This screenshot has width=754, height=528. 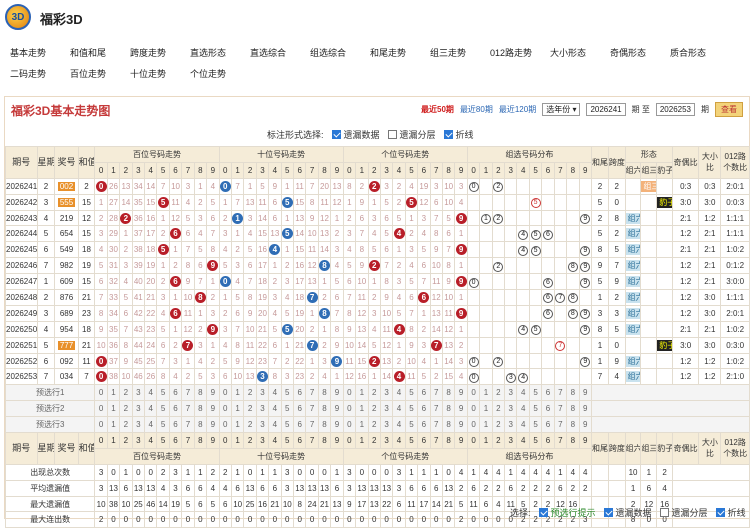 What do you see at coordinates (627, 512) in the screenshot?
I see `footer-opt-miss: 遗漏数据` at bounding box center [627, 512].